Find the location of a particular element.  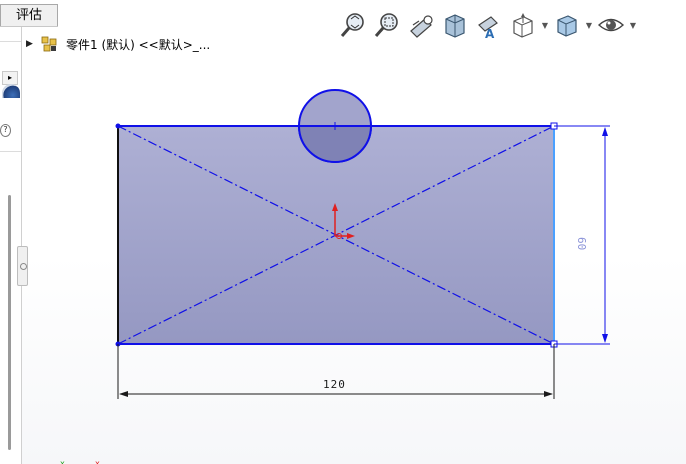

view-orientation-icon: A is located at coordinates (488, 27).